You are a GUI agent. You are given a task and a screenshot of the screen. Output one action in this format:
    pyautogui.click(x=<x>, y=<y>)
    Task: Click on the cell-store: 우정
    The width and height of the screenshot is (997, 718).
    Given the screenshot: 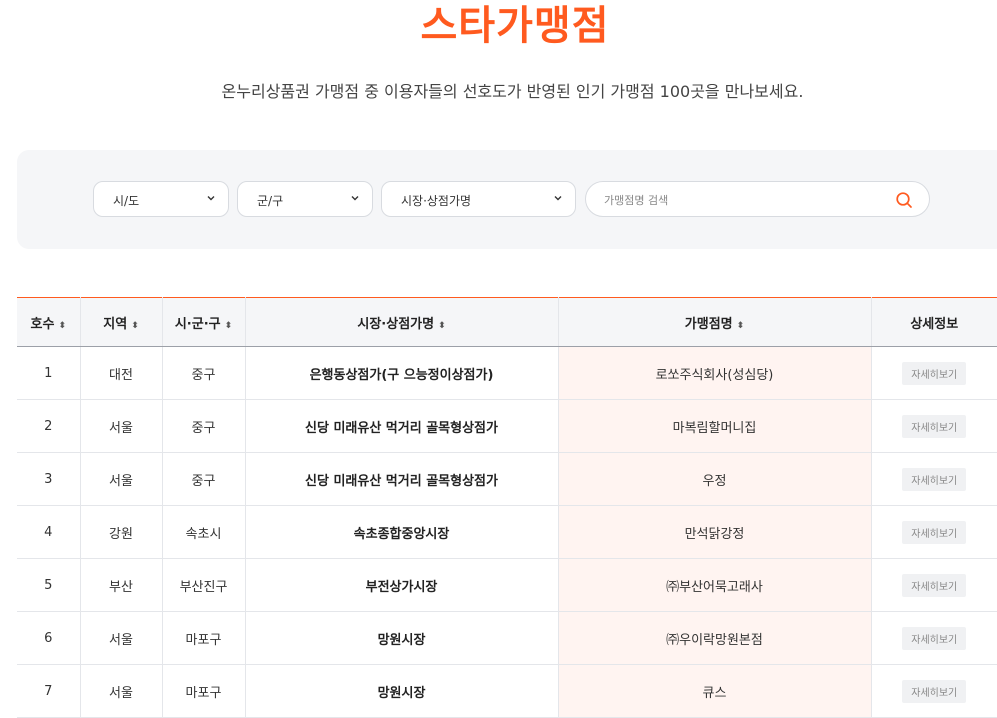 What is the action you would take?
    pyautogui.click(x=715, y=479)
    